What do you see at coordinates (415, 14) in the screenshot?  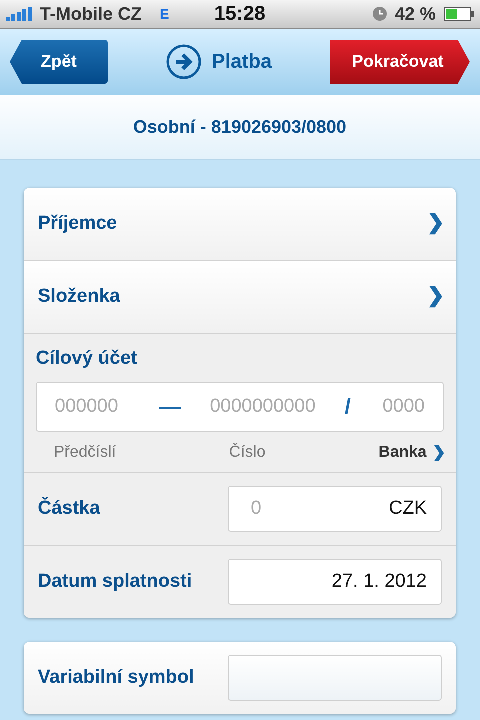 I see `battery-percent: 42 %` at bounding box center [415, 14].